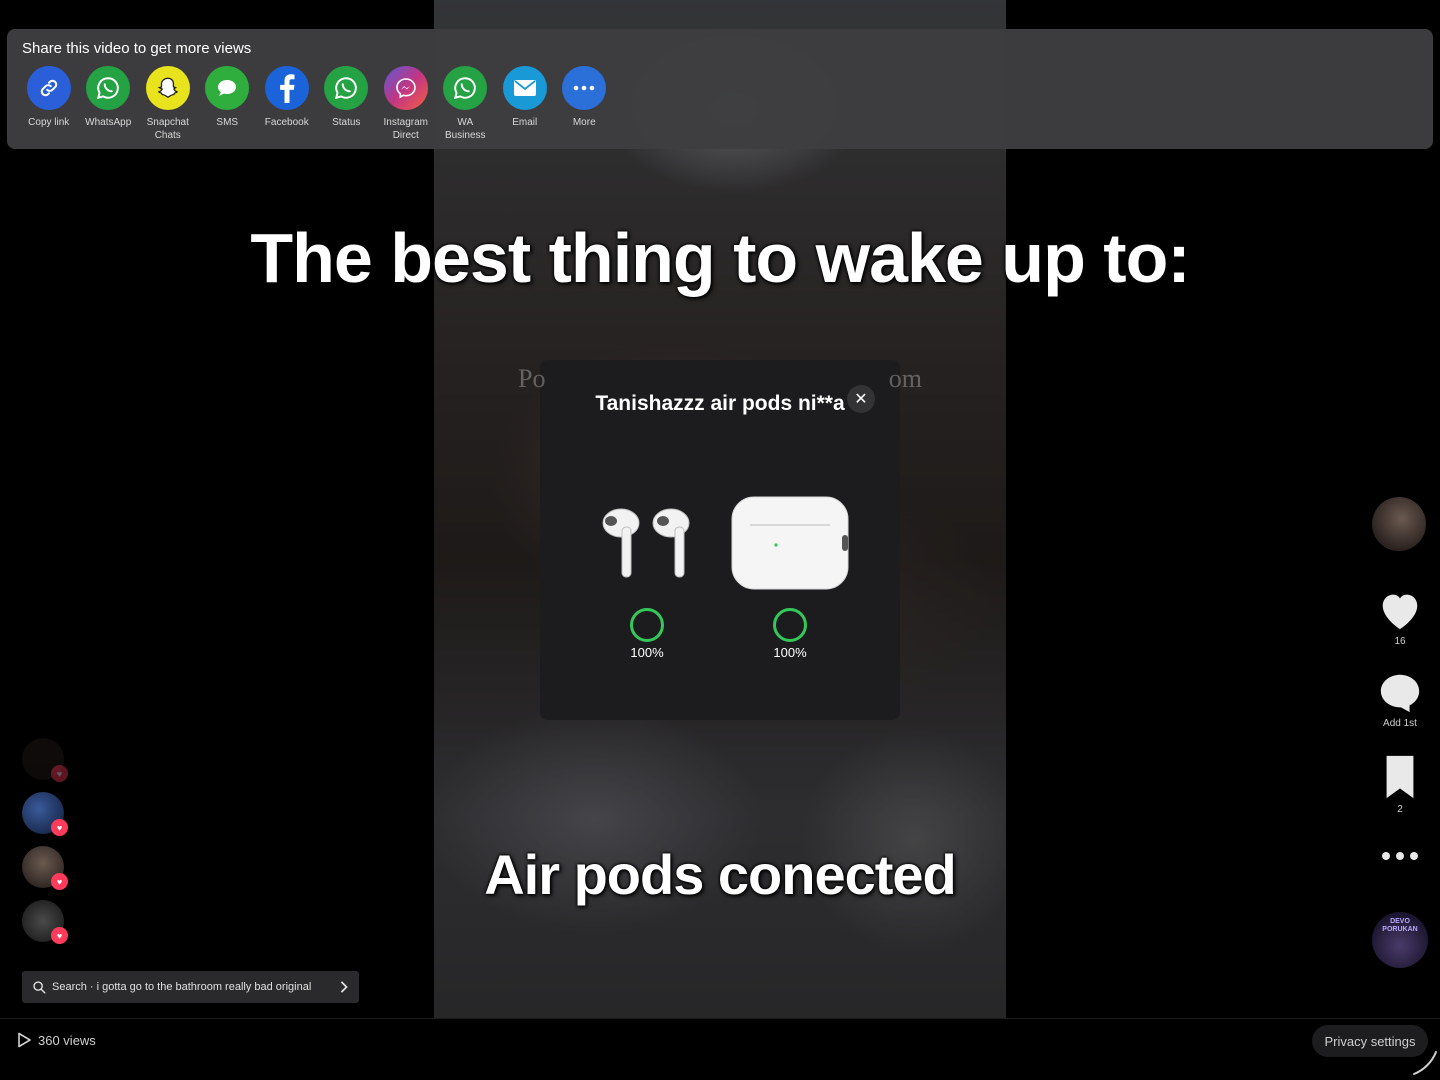 The width and height of the screenshot is (1440, 1080). I want to click on share-label: Facebook, so click(286, 122).